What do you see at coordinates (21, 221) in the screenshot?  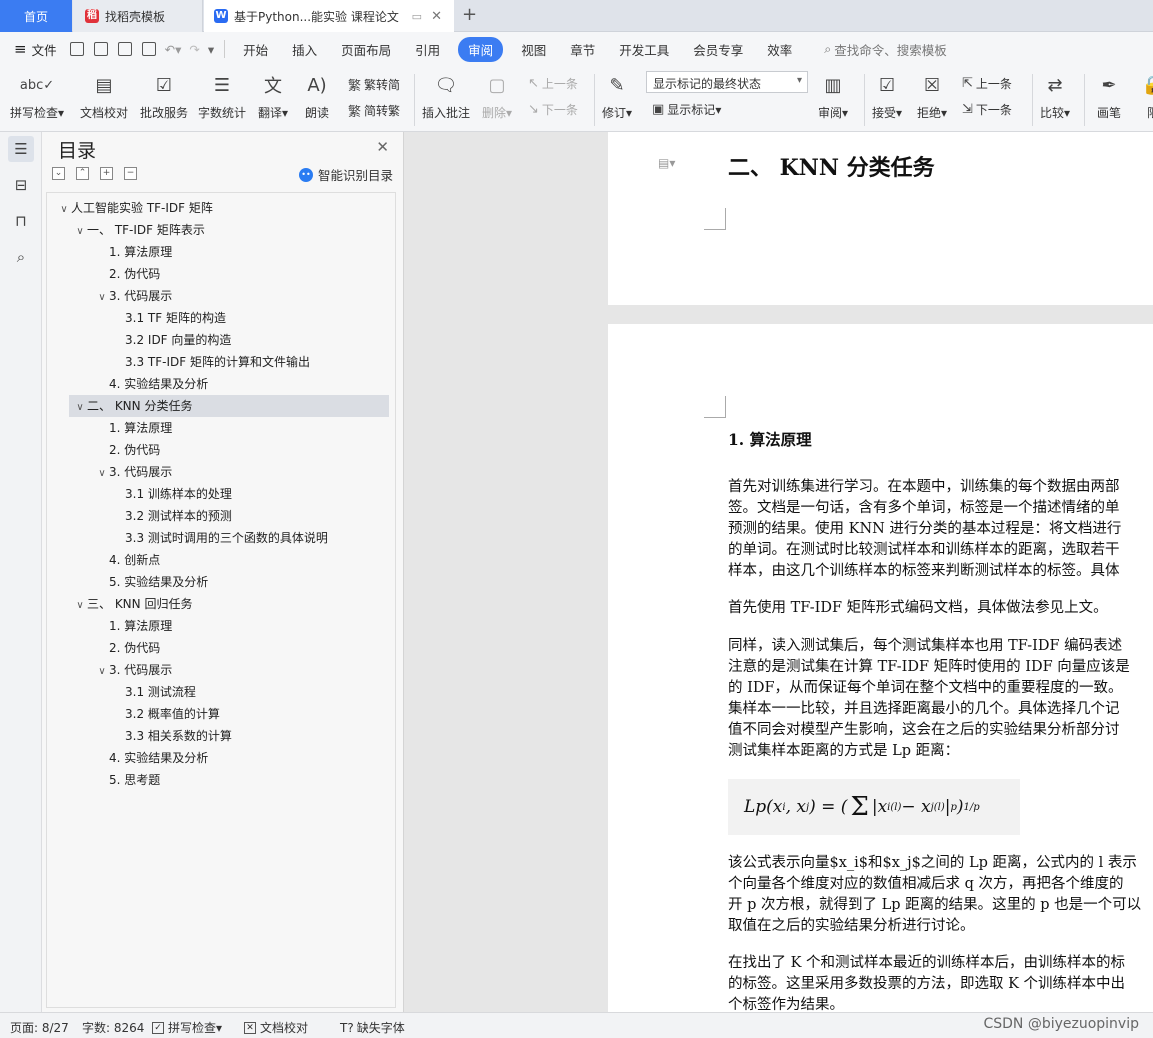 I see `bookmark-icon: ⊓` at bounding box center [21, 221].